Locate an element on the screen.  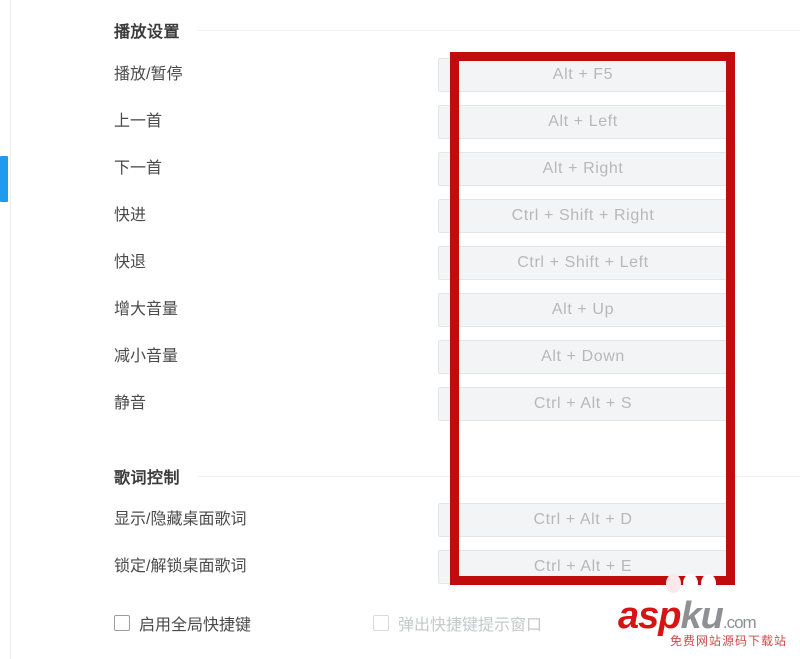
scrollbar-thumb is located at coordinates (4, 179).